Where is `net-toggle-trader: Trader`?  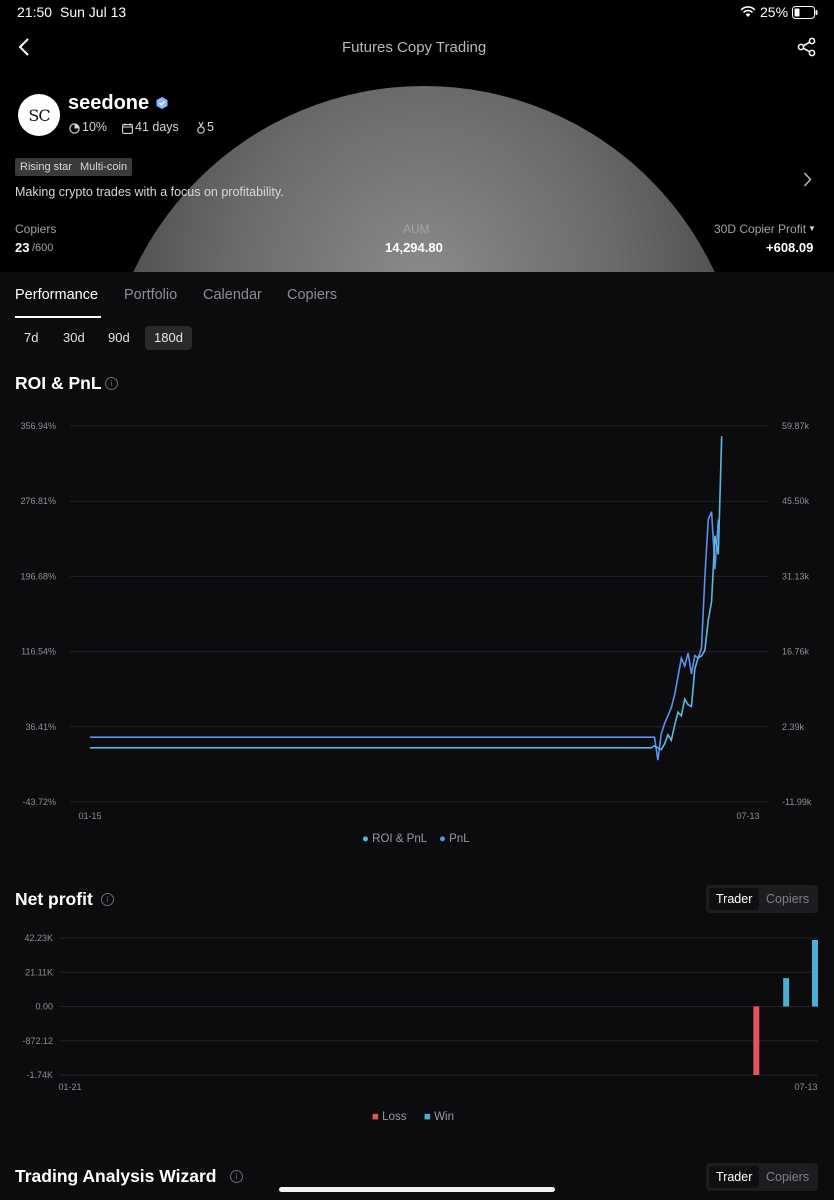 net-toggle-trader: Trader is located at coordinates (734, 899).